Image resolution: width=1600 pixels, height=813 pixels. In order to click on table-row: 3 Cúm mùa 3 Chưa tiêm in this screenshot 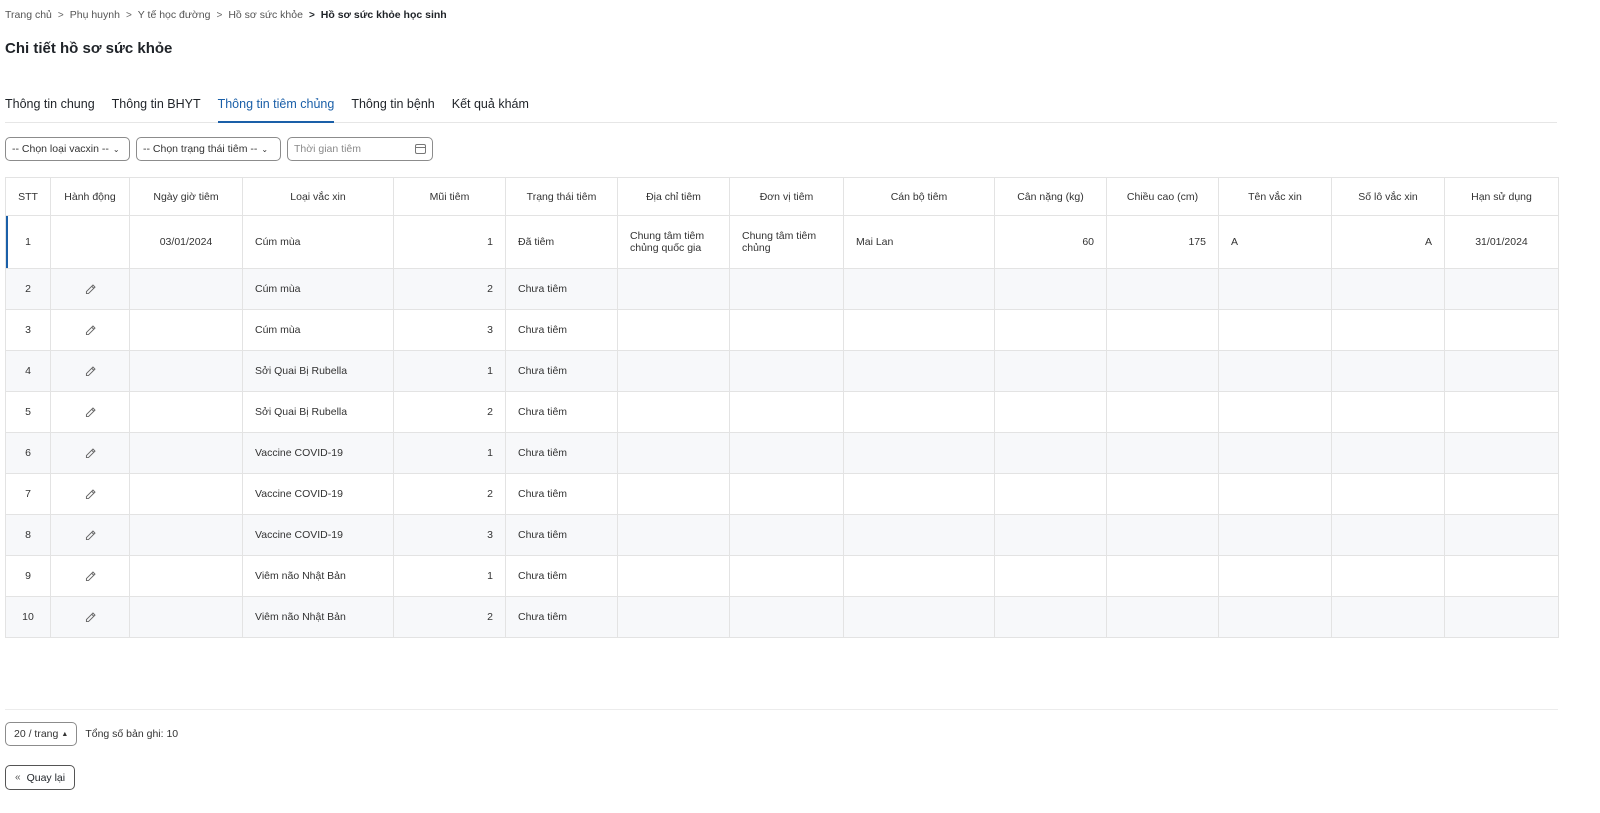, I will do `click(782, 330)`.